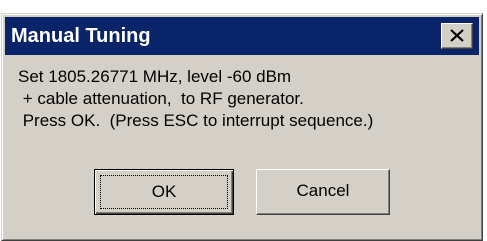 The width and height of the screenshot is (487, 241). I want to click on message-line: Set 1805.26771 MHz, level -60 dBm, so click(155, 76).